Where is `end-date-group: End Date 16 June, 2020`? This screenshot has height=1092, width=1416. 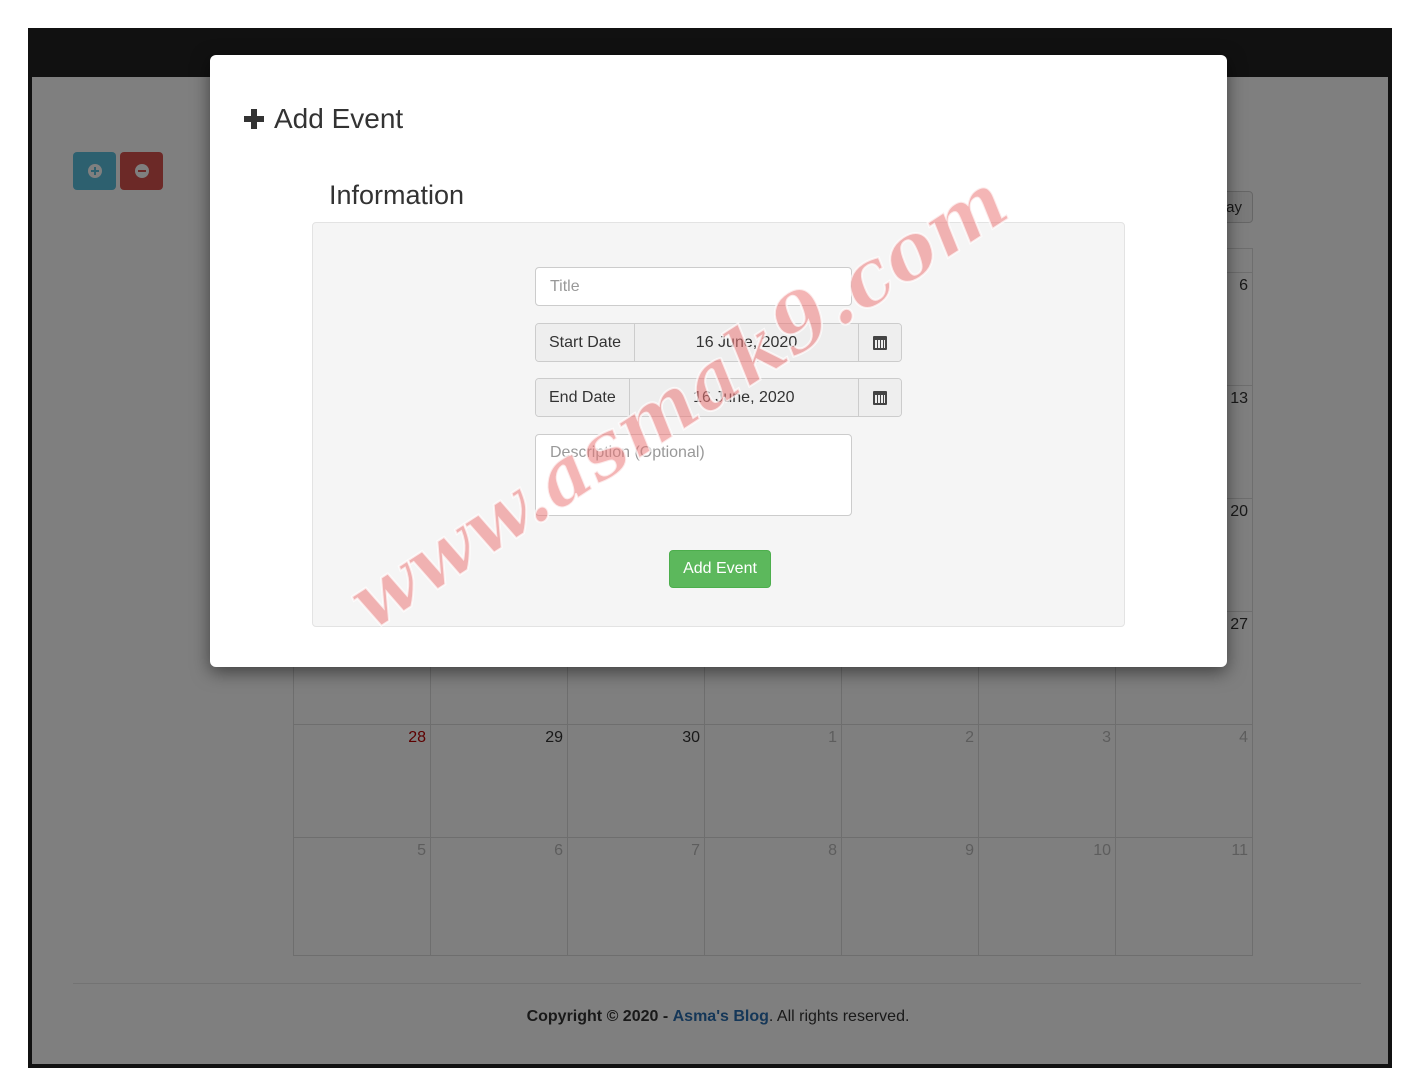 end-date-group: End Date 16 June, 2020 is located at coordinates (718, 397).